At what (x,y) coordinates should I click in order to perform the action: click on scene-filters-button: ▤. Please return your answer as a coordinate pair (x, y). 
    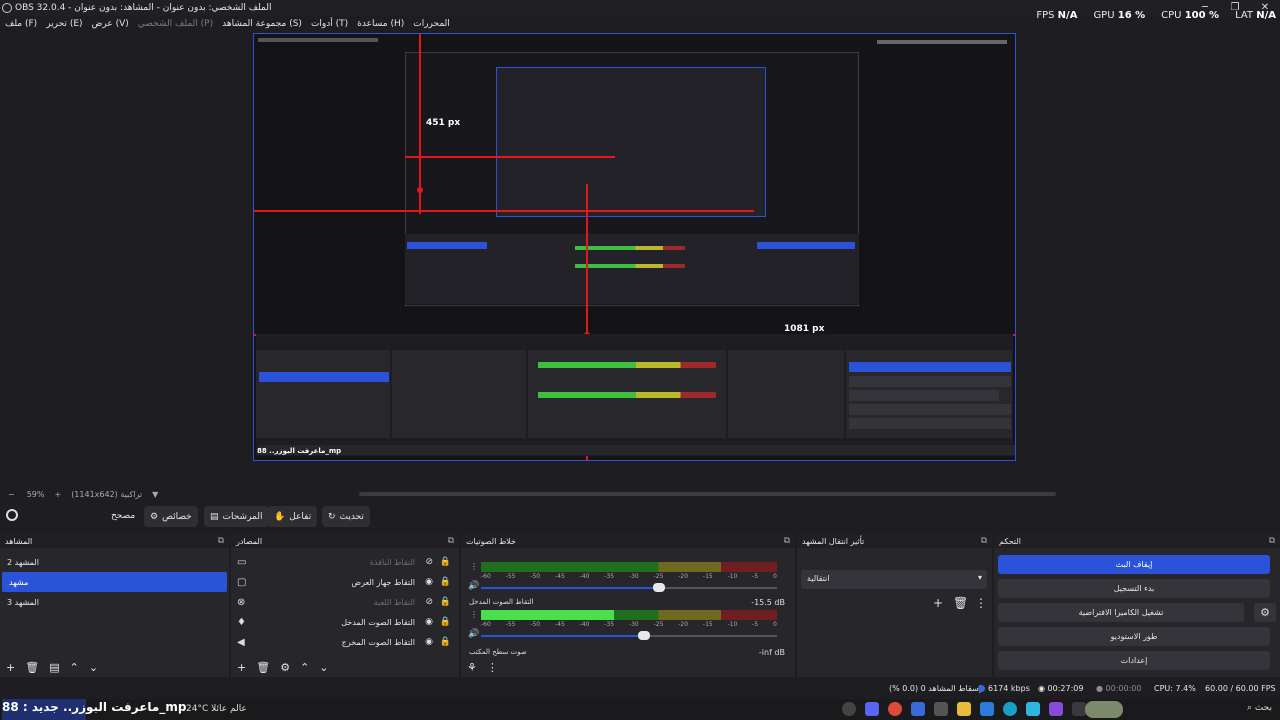
    Looking at the image, I should click on (54, 667).